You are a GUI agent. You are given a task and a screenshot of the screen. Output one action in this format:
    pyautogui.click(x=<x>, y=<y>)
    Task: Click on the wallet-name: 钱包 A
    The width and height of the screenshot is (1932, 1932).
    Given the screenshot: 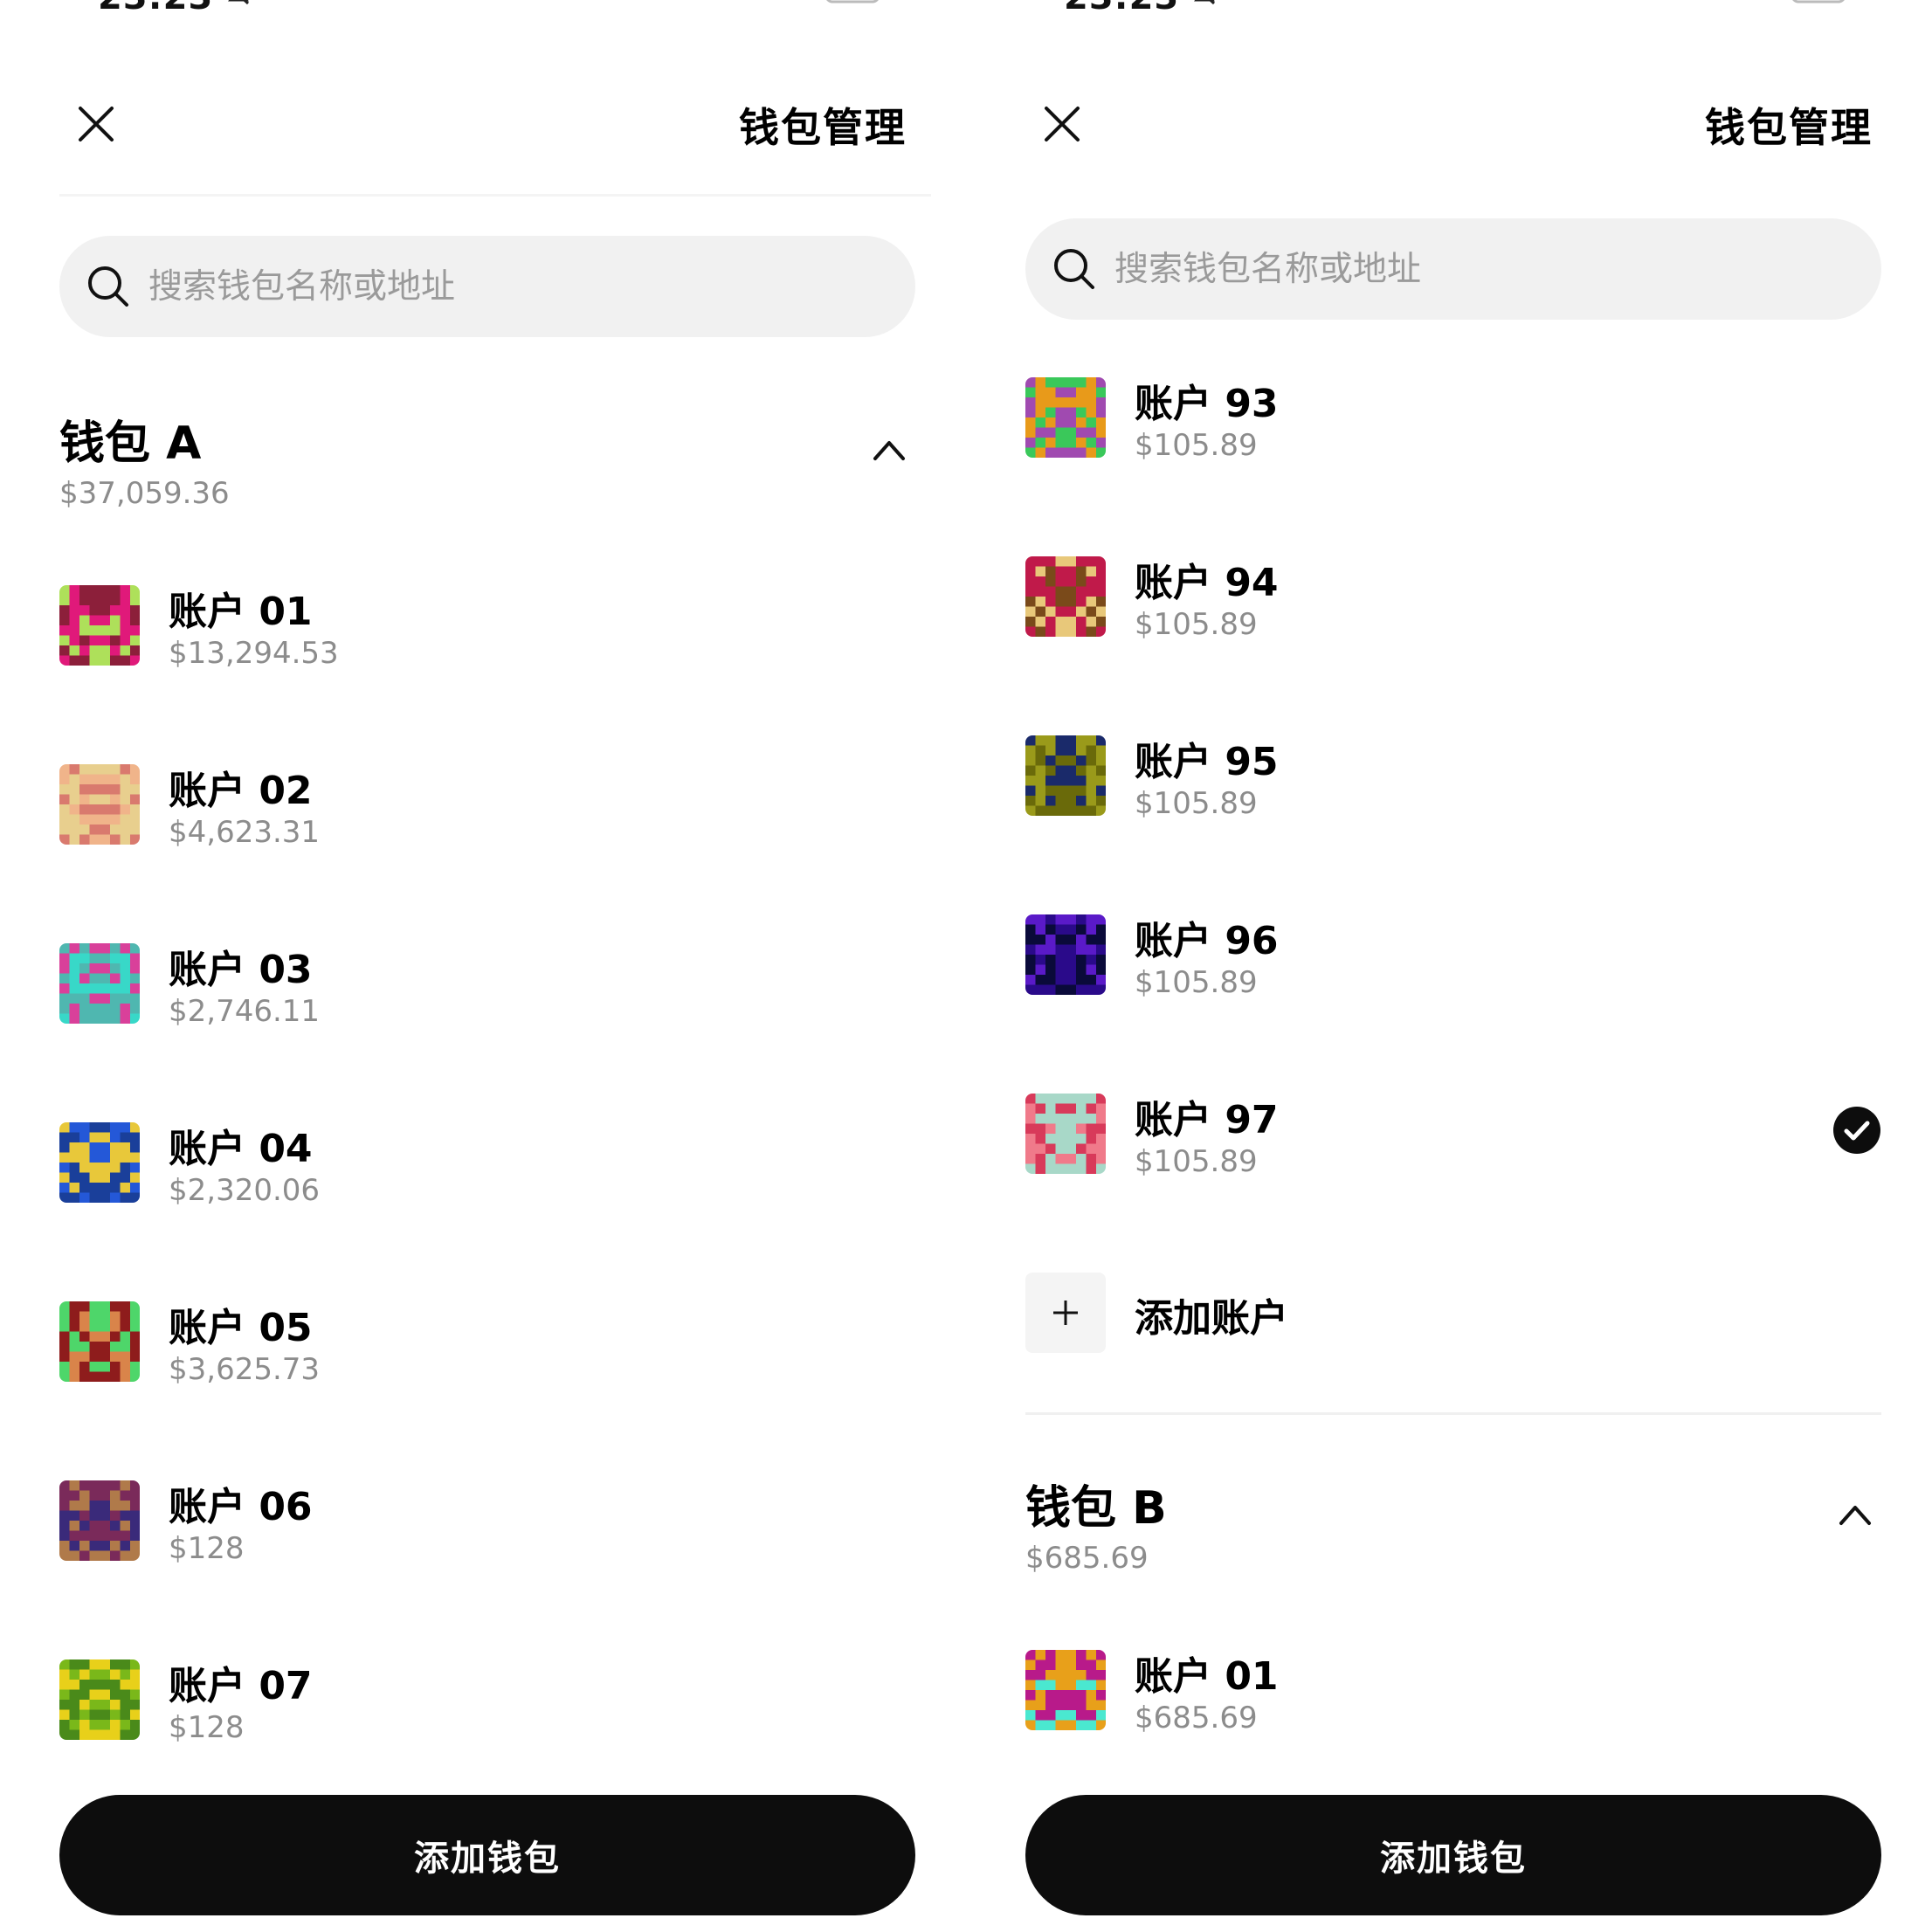 What is the action you would take?
    pyautogui.click(x=130, y=443)
    